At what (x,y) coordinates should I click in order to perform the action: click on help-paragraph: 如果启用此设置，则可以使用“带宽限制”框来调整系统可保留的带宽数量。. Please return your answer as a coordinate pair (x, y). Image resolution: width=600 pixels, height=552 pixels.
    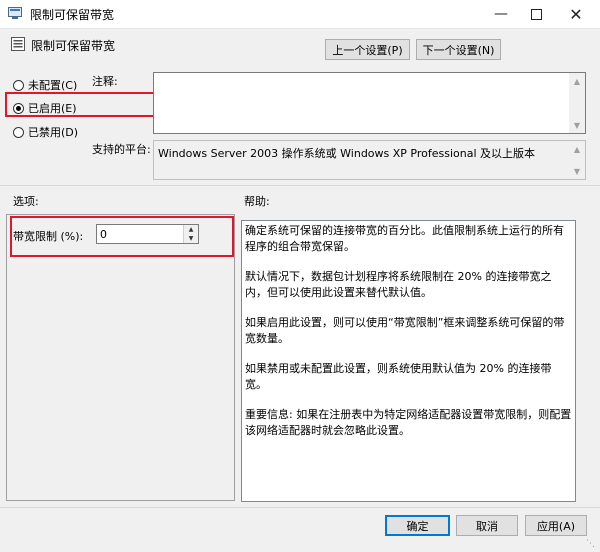
    Looking at the image, I should click on (405, 330).